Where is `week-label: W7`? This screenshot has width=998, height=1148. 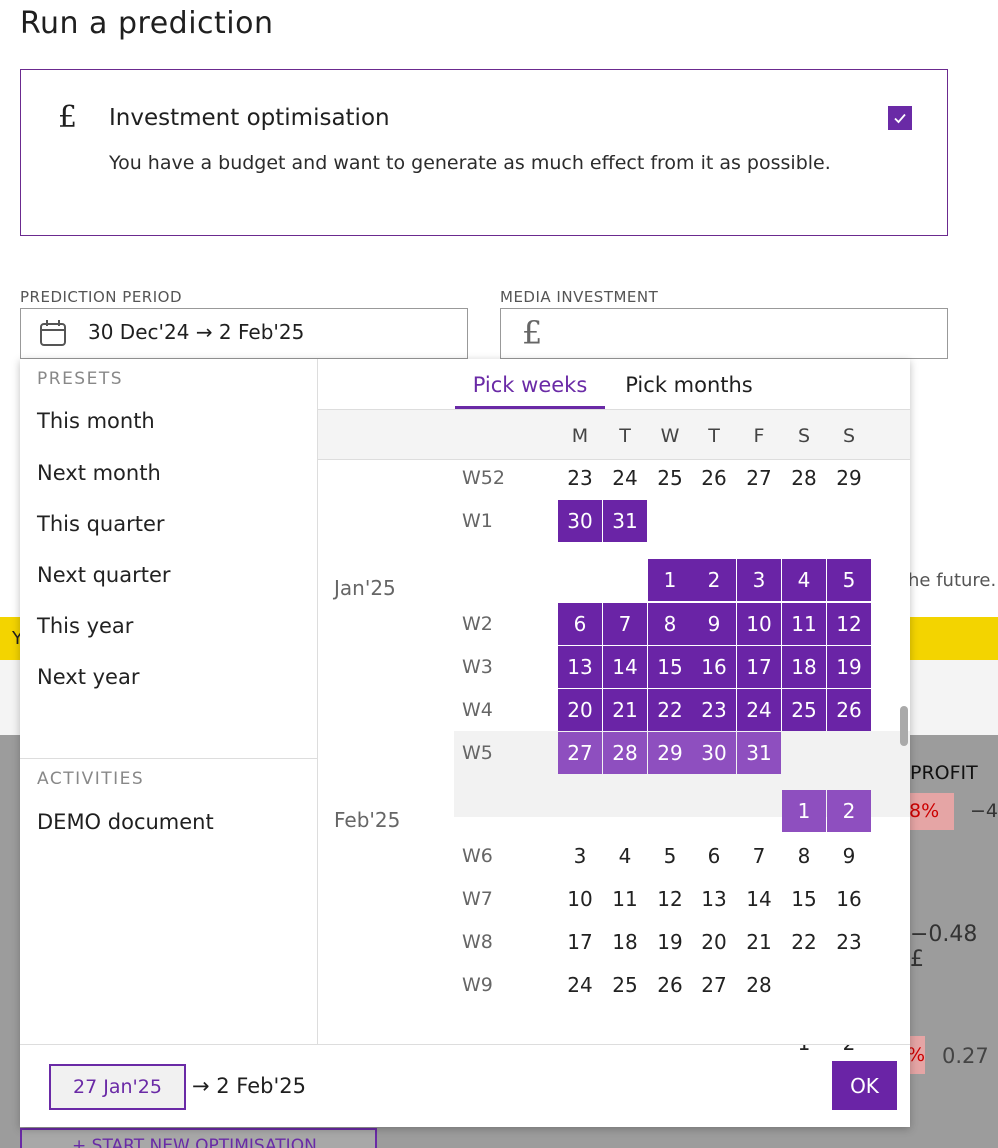 week-label: W7 is located at coordinates (477, 899).